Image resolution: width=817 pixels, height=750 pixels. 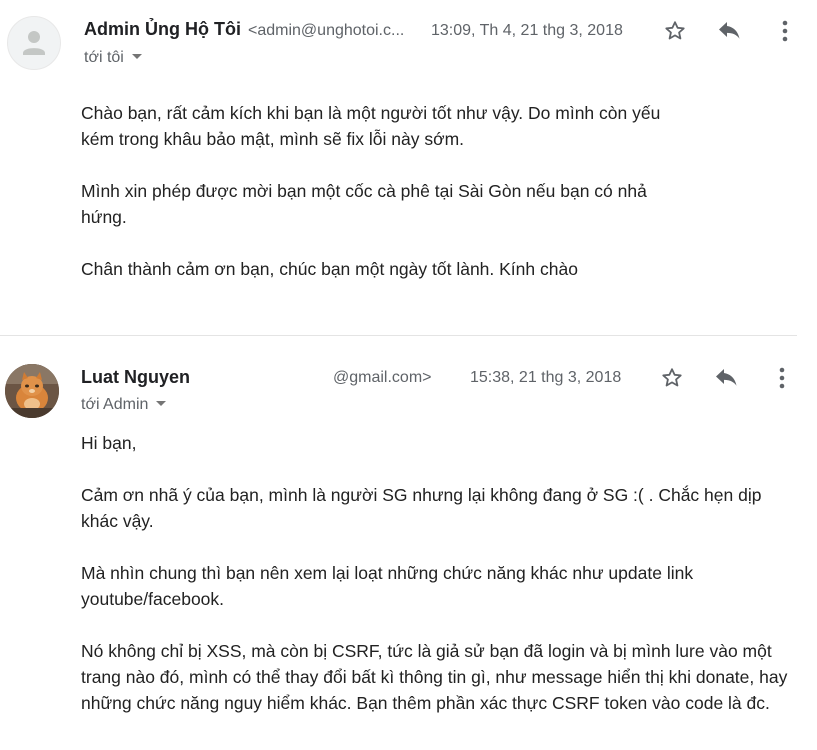 What do you see at coordinates (382, 377) in the screenshot?
I see `sender-email: @gmail.com>` at bounding box center [382, 377].